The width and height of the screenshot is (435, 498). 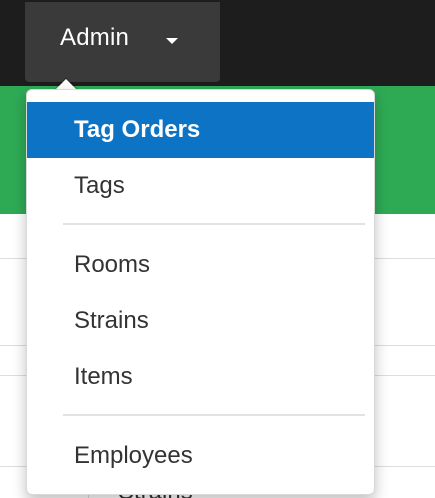 I want to click on menu-item-label: Strains, so click(x=111, y=320).